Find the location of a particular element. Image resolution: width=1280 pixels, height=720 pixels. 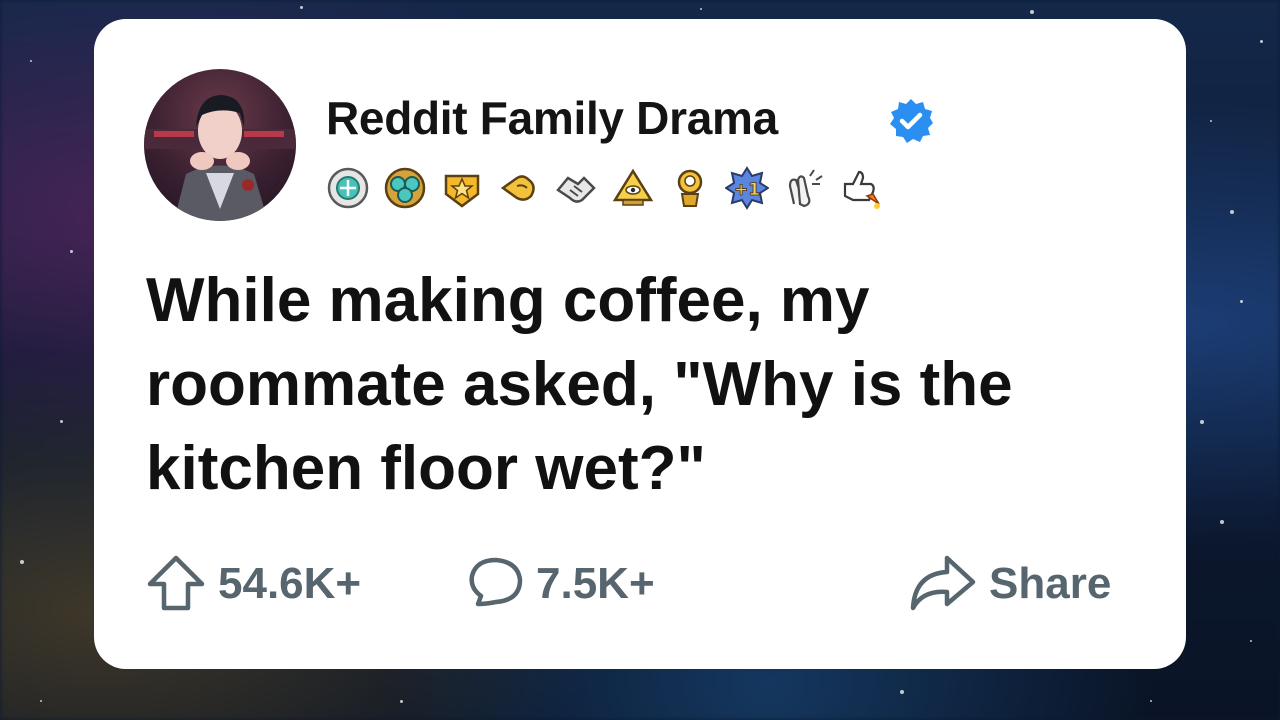

svg-text: +1 is located at coordinates (747, 190).